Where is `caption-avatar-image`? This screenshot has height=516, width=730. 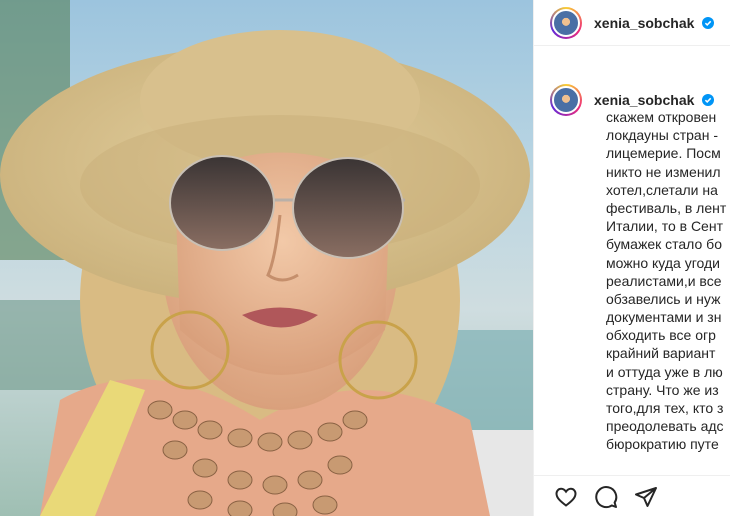
caption-avatar-image is located at coordinates (566, 100).